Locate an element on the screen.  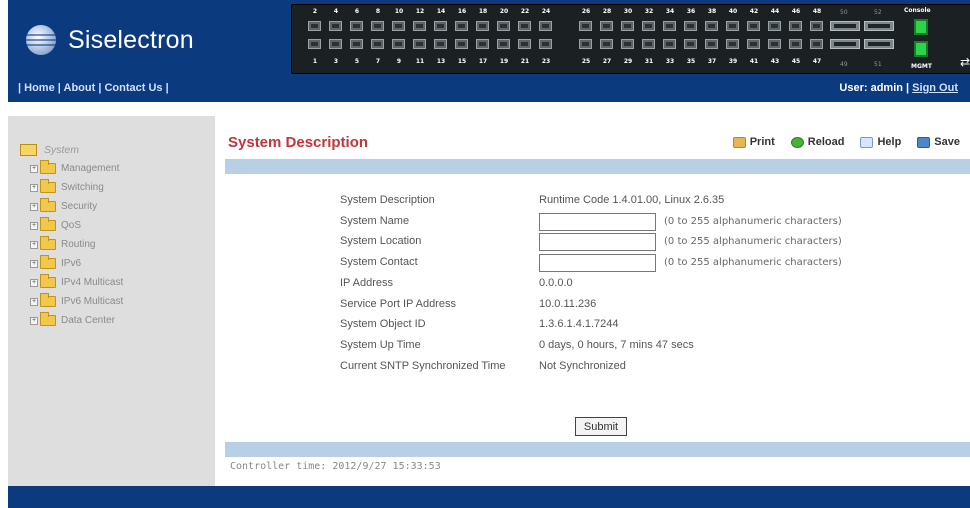
system-contact-input is located at coordinates (597, 263).